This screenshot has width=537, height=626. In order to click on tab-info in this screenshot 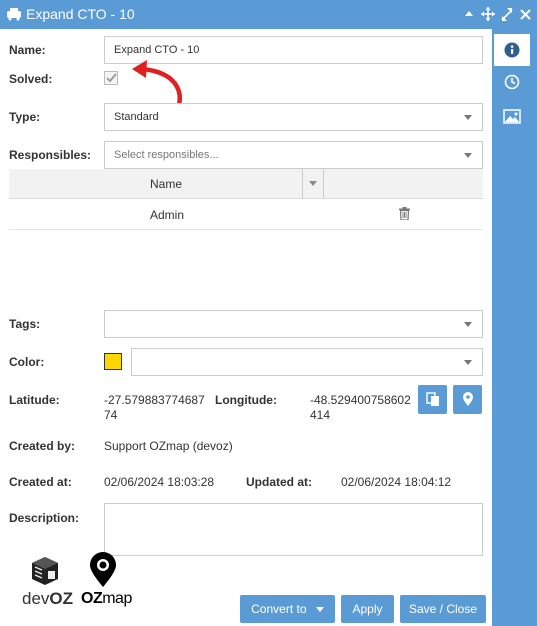, I will do `click(512, 50)`.